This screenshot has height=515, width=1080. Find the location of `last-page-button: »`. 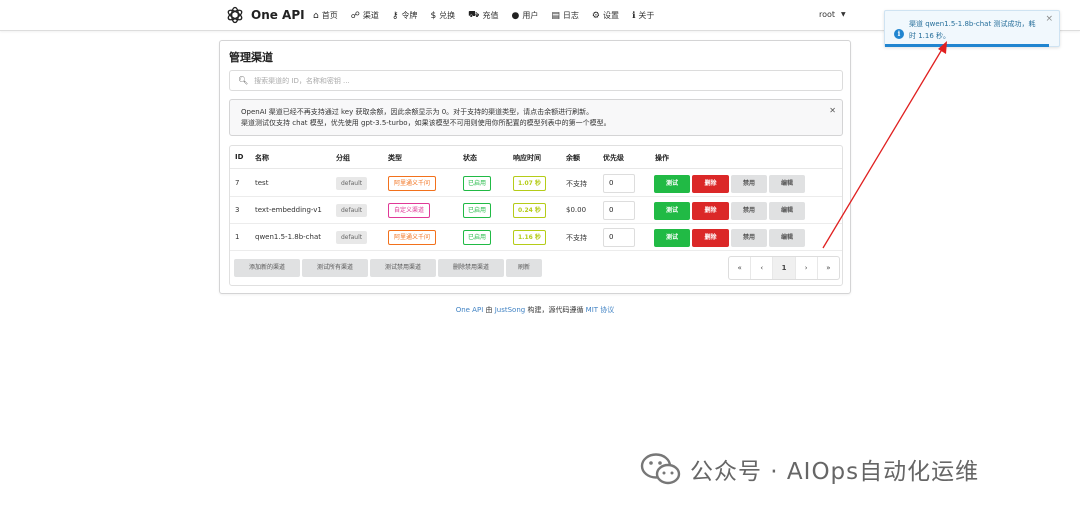

last-page-button: » is located at coordinates (828, 268).